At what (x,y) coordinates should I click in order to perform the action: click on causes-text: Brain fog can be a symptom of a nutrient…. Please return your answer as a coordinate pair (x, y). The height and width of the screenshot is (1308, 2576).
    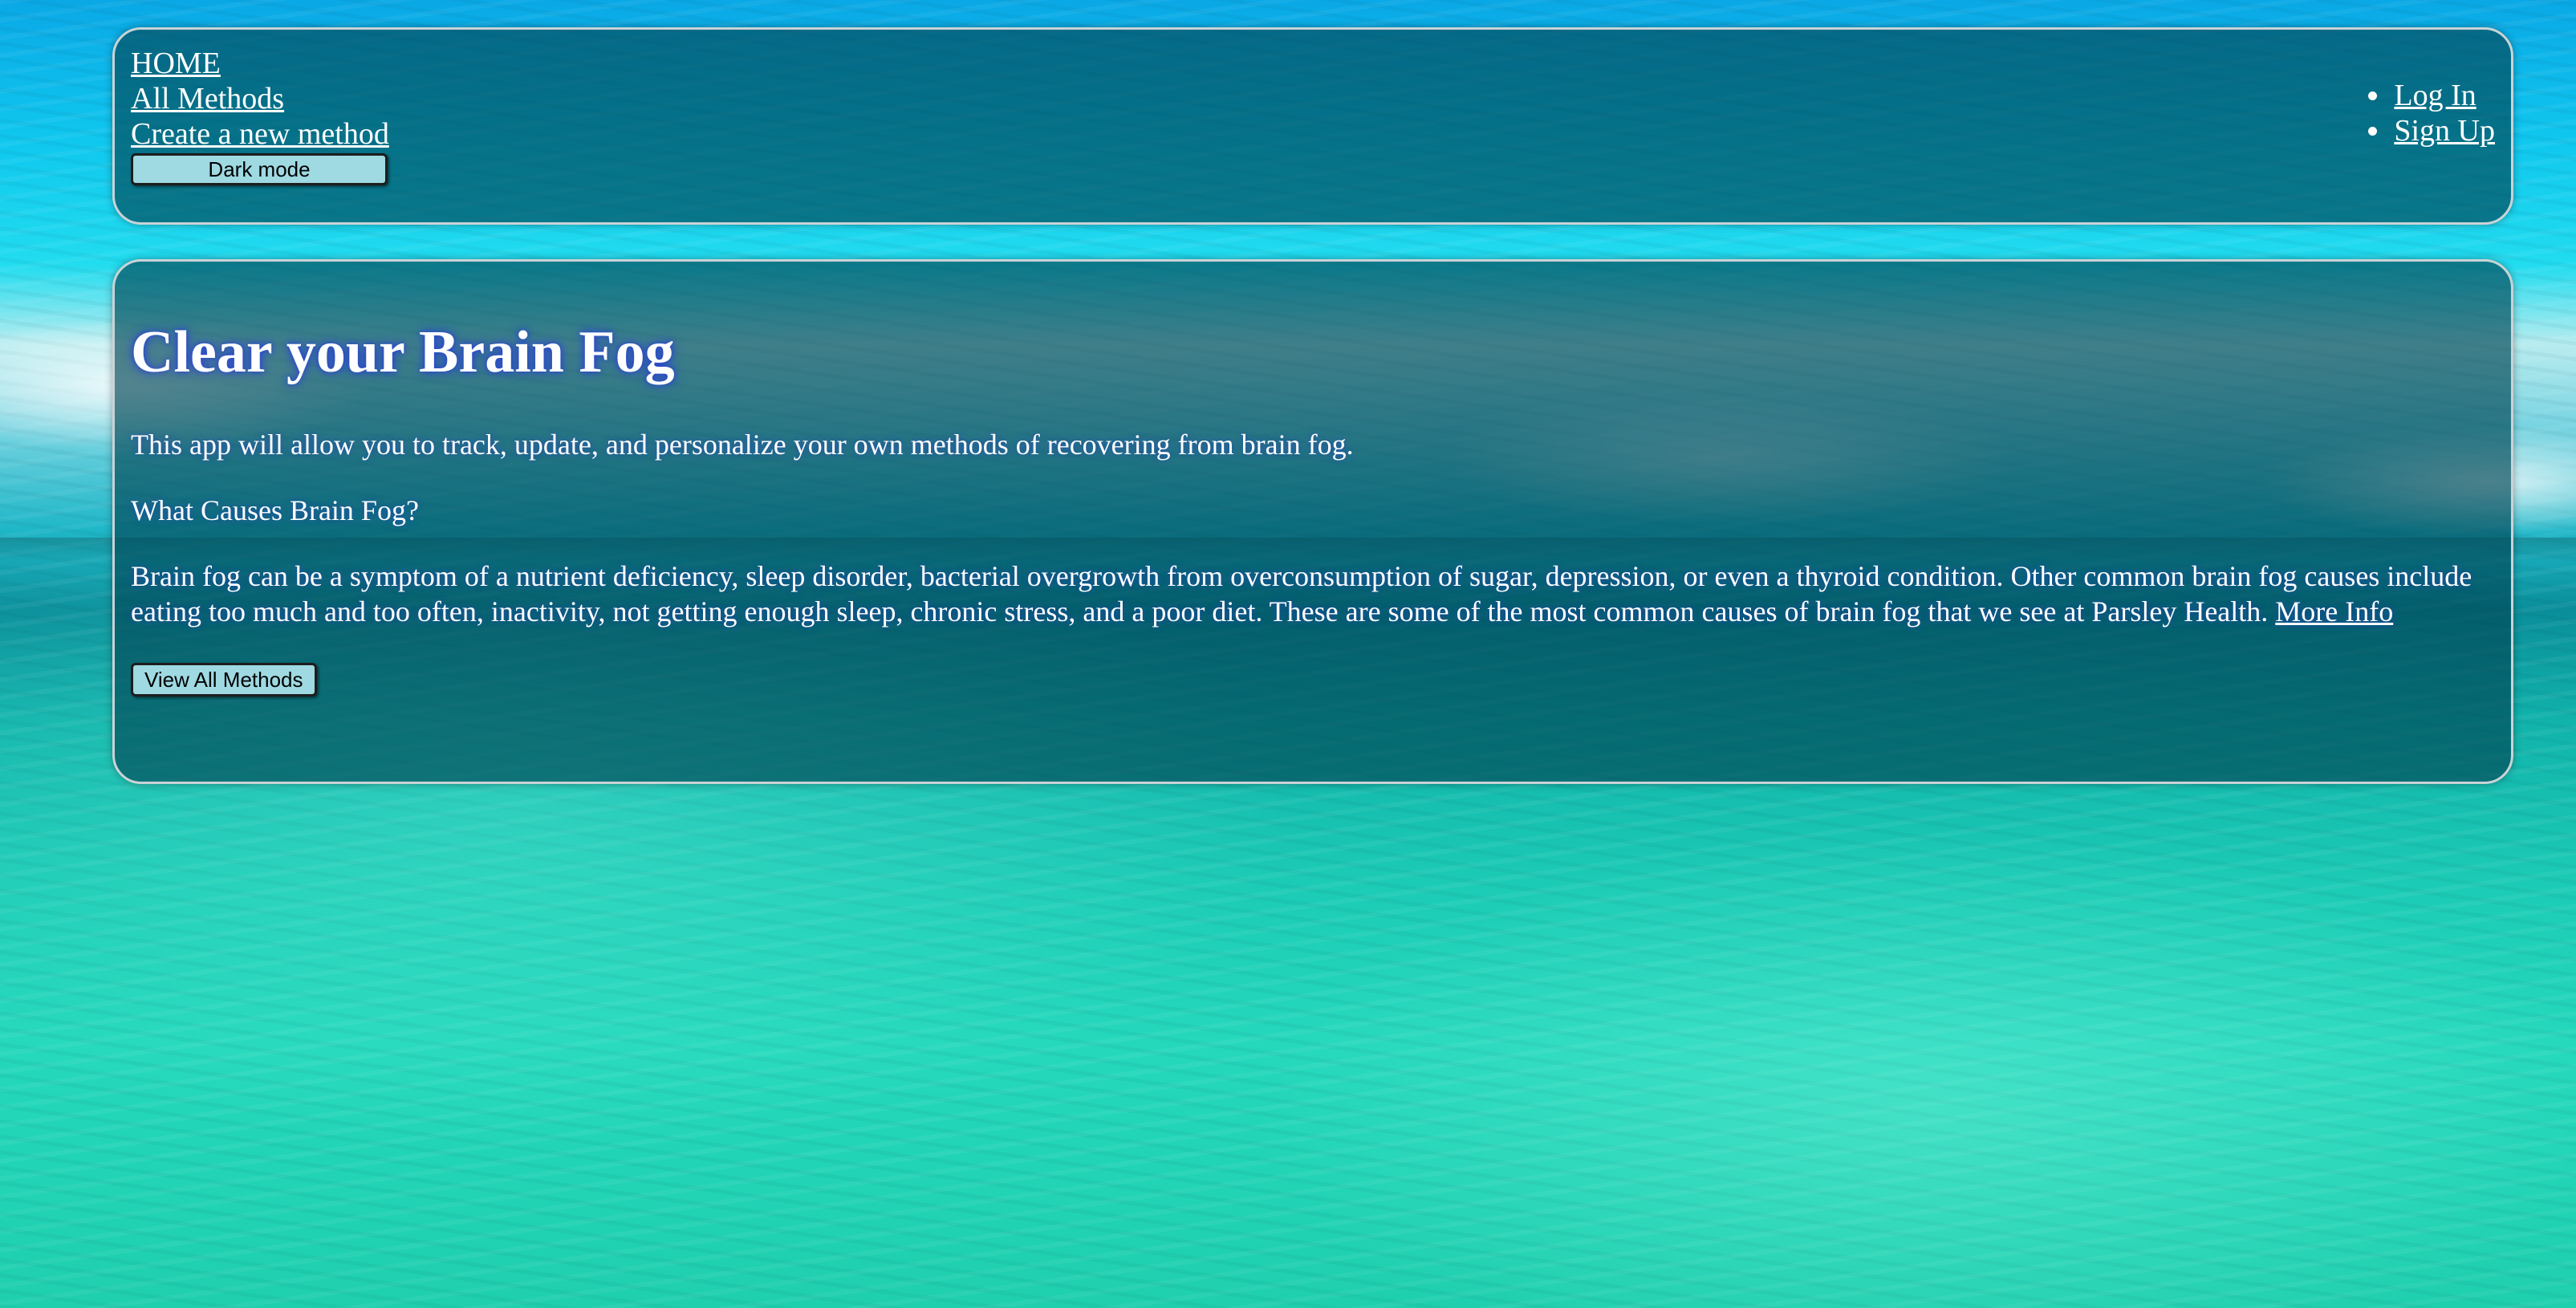
    Looking at the image, I should click on (1302, 594).